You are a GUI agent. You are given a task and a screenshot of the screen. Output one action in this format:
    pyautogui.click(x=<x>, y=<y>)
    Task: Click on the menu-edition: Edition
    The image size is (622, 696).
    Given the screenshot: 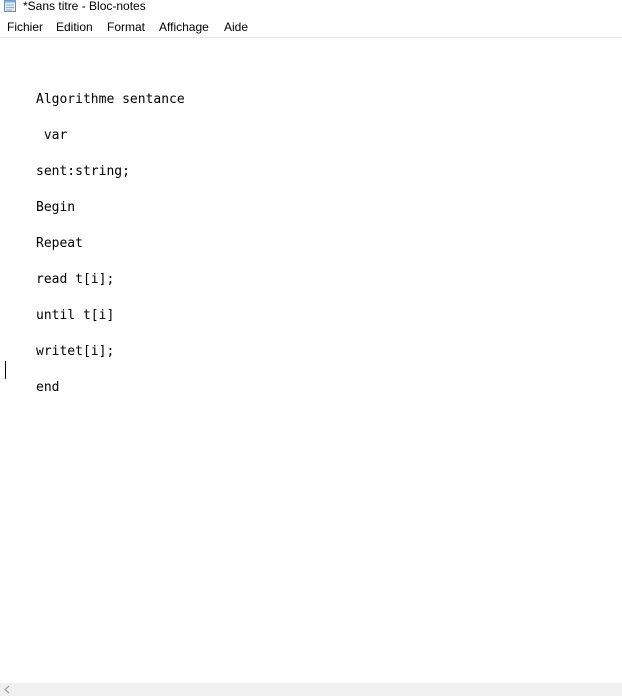 What is the action you would take?
    pyautogui.click(x=74, y=27)
    